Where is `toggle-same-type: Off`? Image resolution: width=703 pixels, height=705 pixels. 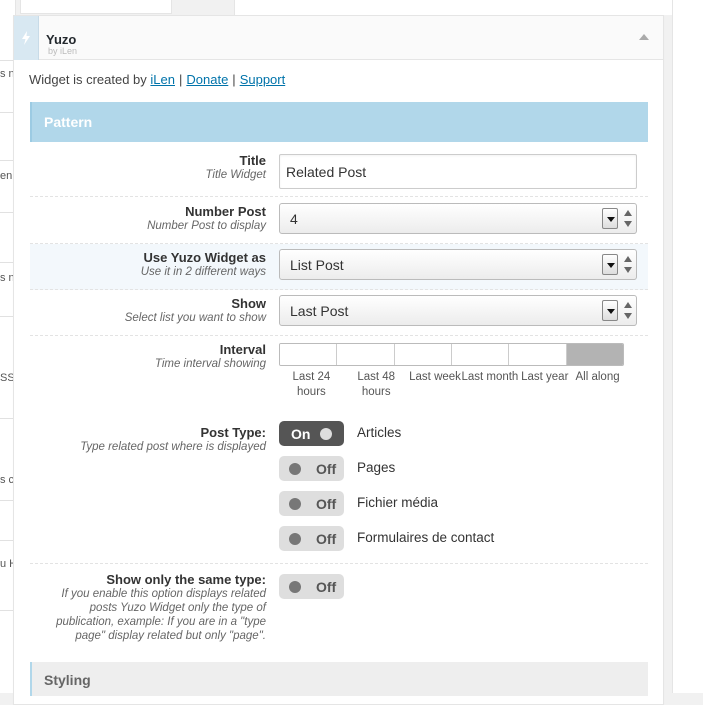 toggle-same-type: Off is located at coordinates (311, 586).